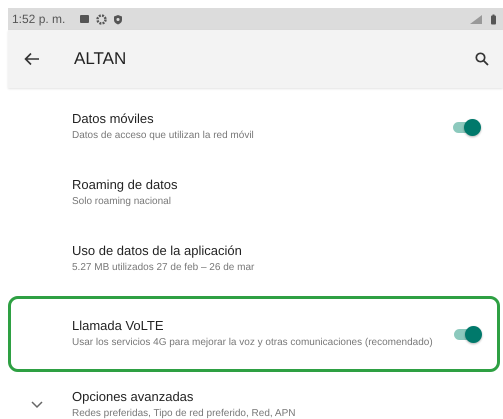  I want to click on search-icon, so click(482, 59).